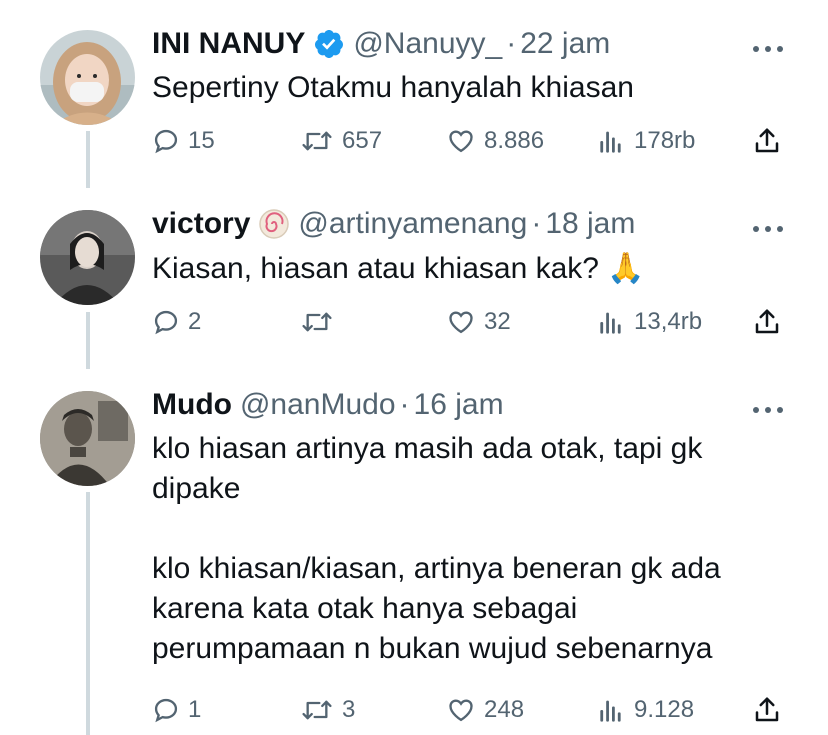 The height and width of the screenshot is (735, 828). What do you see at coordinates (427, 44) in the screenshot?
I see `author-handle: @Nanuyy_` at bounding box center [427, 44].